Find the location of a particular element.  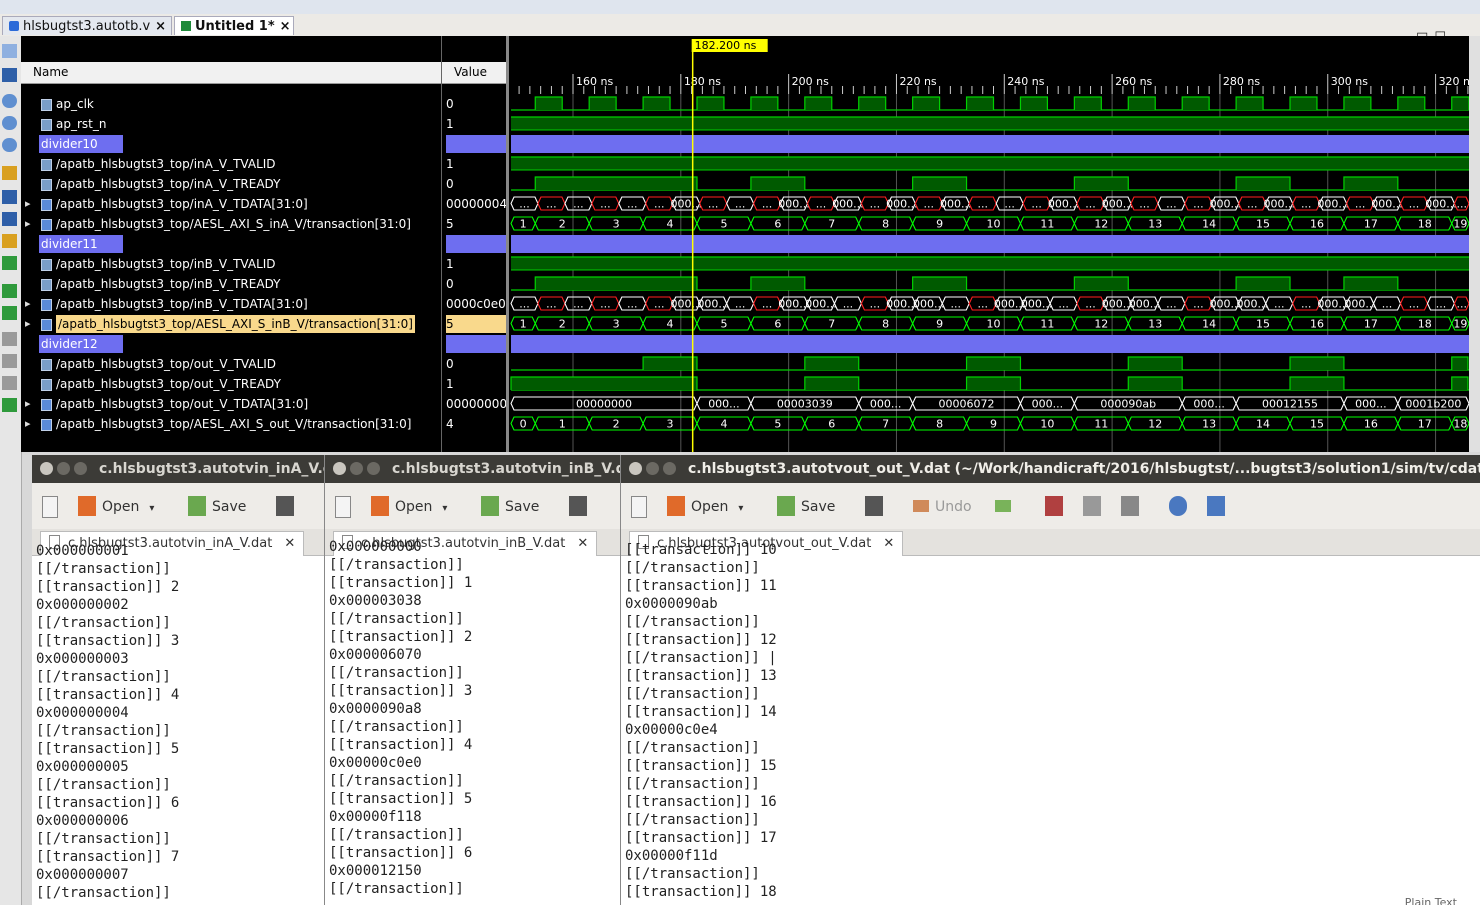

signal-row: /apatb_hlsbugtst3_top/inB_V_TVALID is located at coordinates (224, 264).